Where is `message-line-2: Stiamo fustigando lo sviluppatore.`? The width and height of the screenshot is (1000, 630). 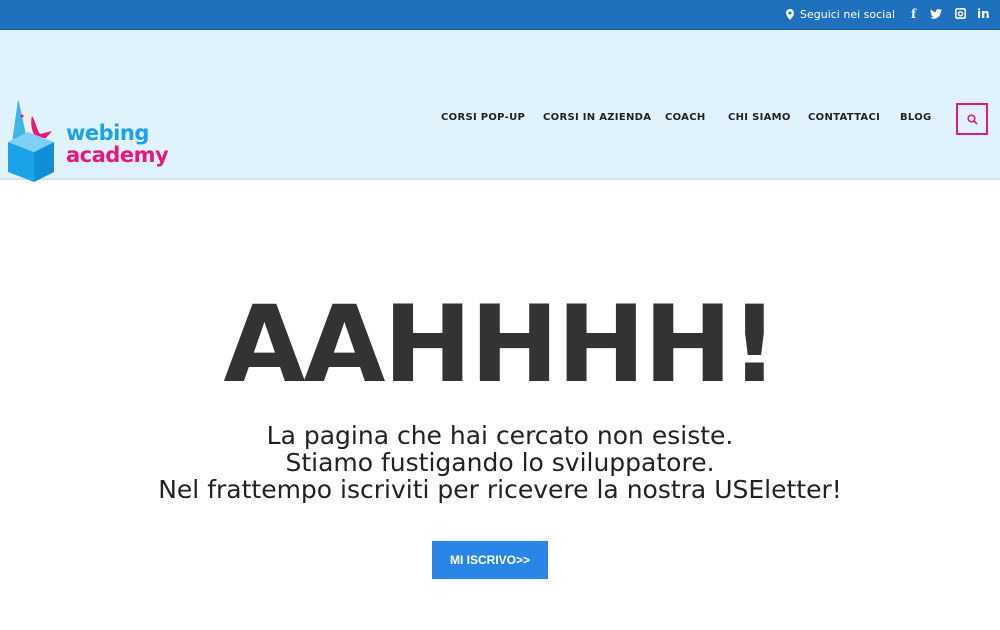 message-line-2: Stiamo fustigando lo sviluppatore. is located at coordinates (500, 462).